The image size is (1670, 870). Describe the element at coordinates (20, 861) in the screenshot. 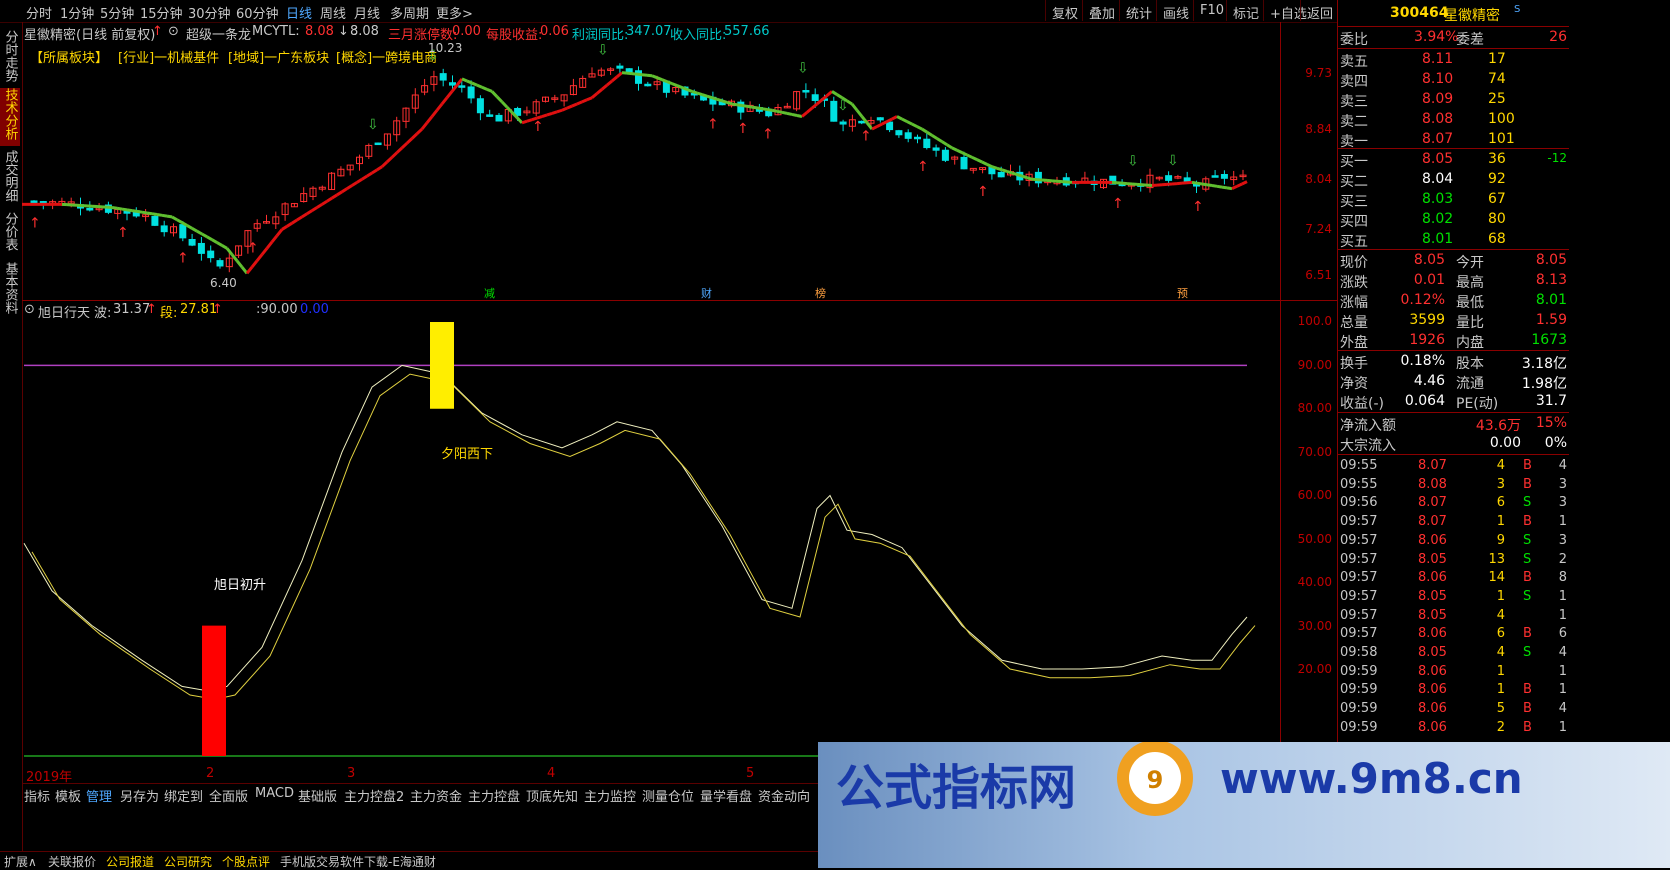

I see `expand-button: 扩展∧` at that location.